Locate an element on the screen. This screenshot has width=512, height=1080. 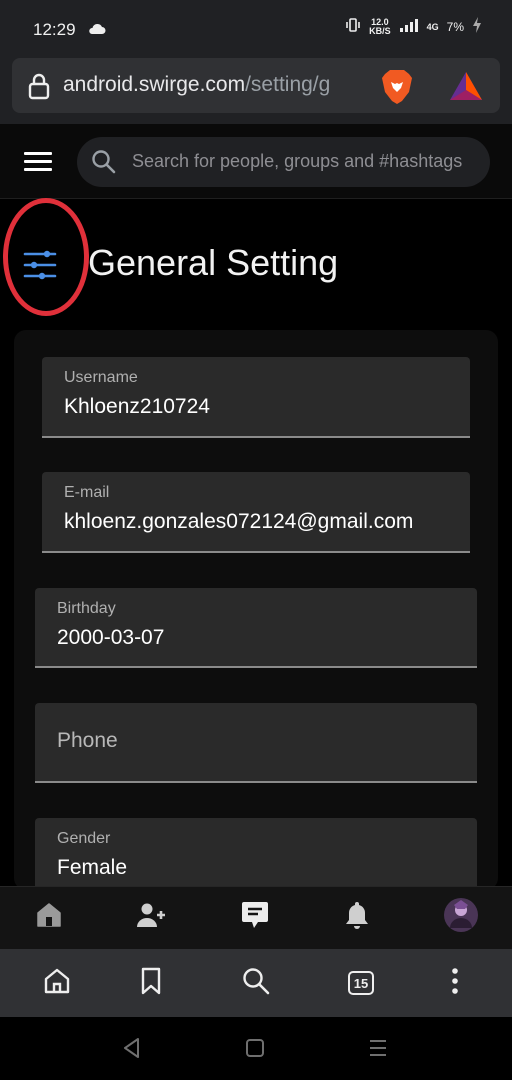
bell-icon is located at coordinates (357, 917).